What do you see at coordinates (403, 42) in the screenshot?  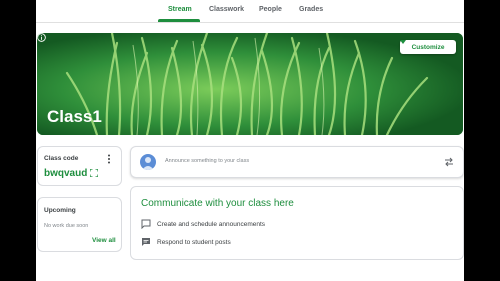 I see `dropdown-arrow-icon` at bounding box center [403, 42].